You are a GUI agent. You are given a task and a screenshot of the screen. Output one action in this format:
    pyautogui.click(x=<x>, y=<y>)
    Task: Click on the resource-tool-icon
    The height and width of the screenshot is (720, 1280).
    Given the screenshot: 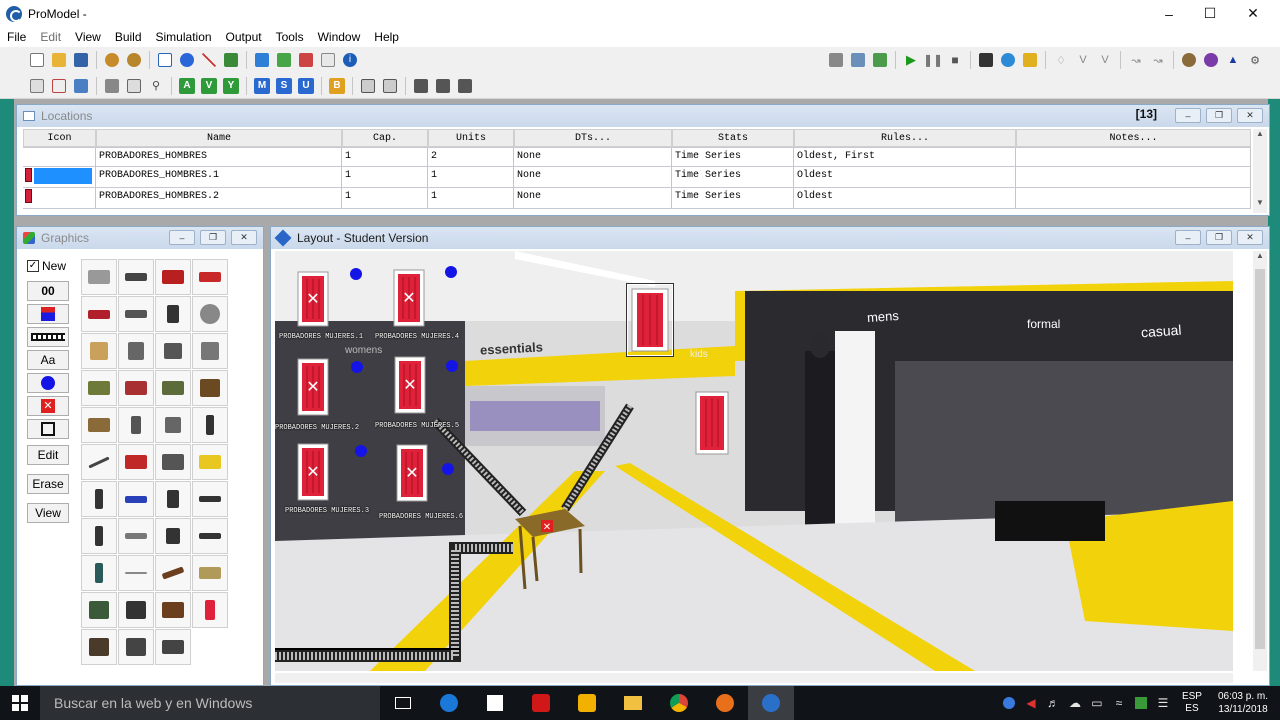 What is the action you would take?
    pyautogui.click(x=231, y=60)
    